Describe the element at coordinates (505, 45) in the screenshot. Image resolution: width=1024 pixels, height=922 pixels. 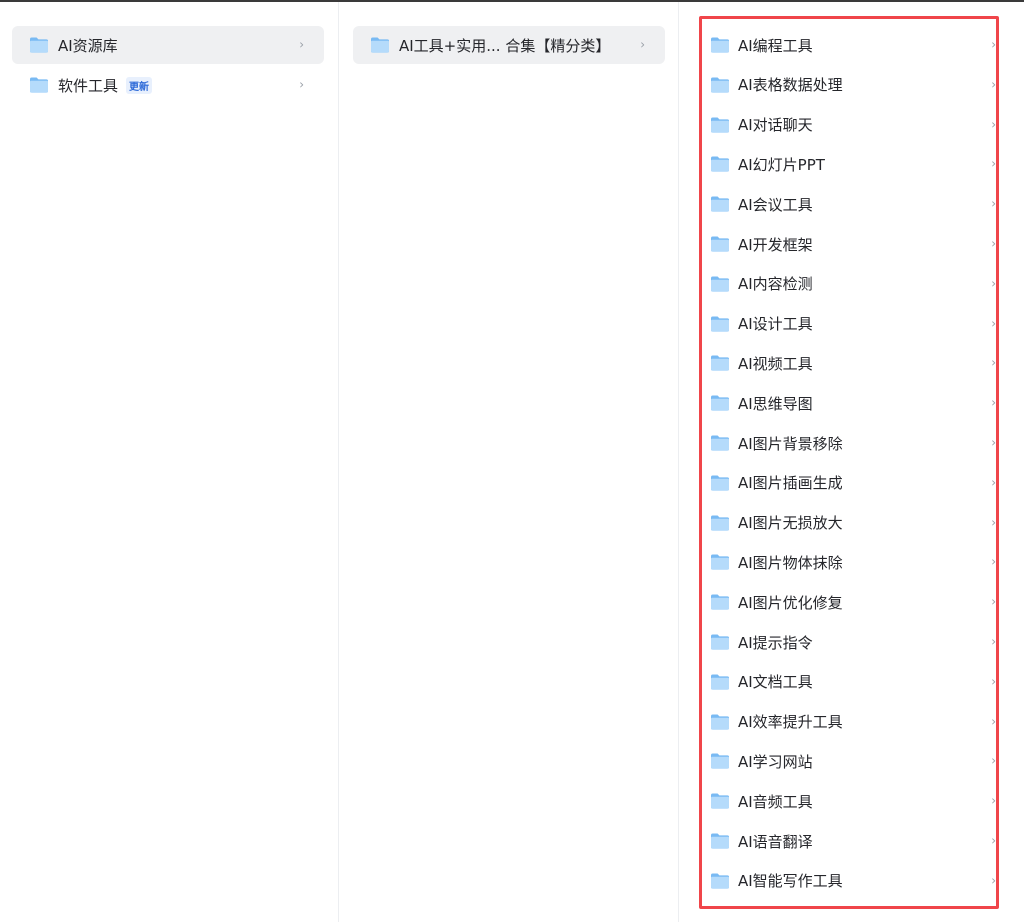
I see `folder-item-label: AI工具+实用... 合集【精分类】` at that location.